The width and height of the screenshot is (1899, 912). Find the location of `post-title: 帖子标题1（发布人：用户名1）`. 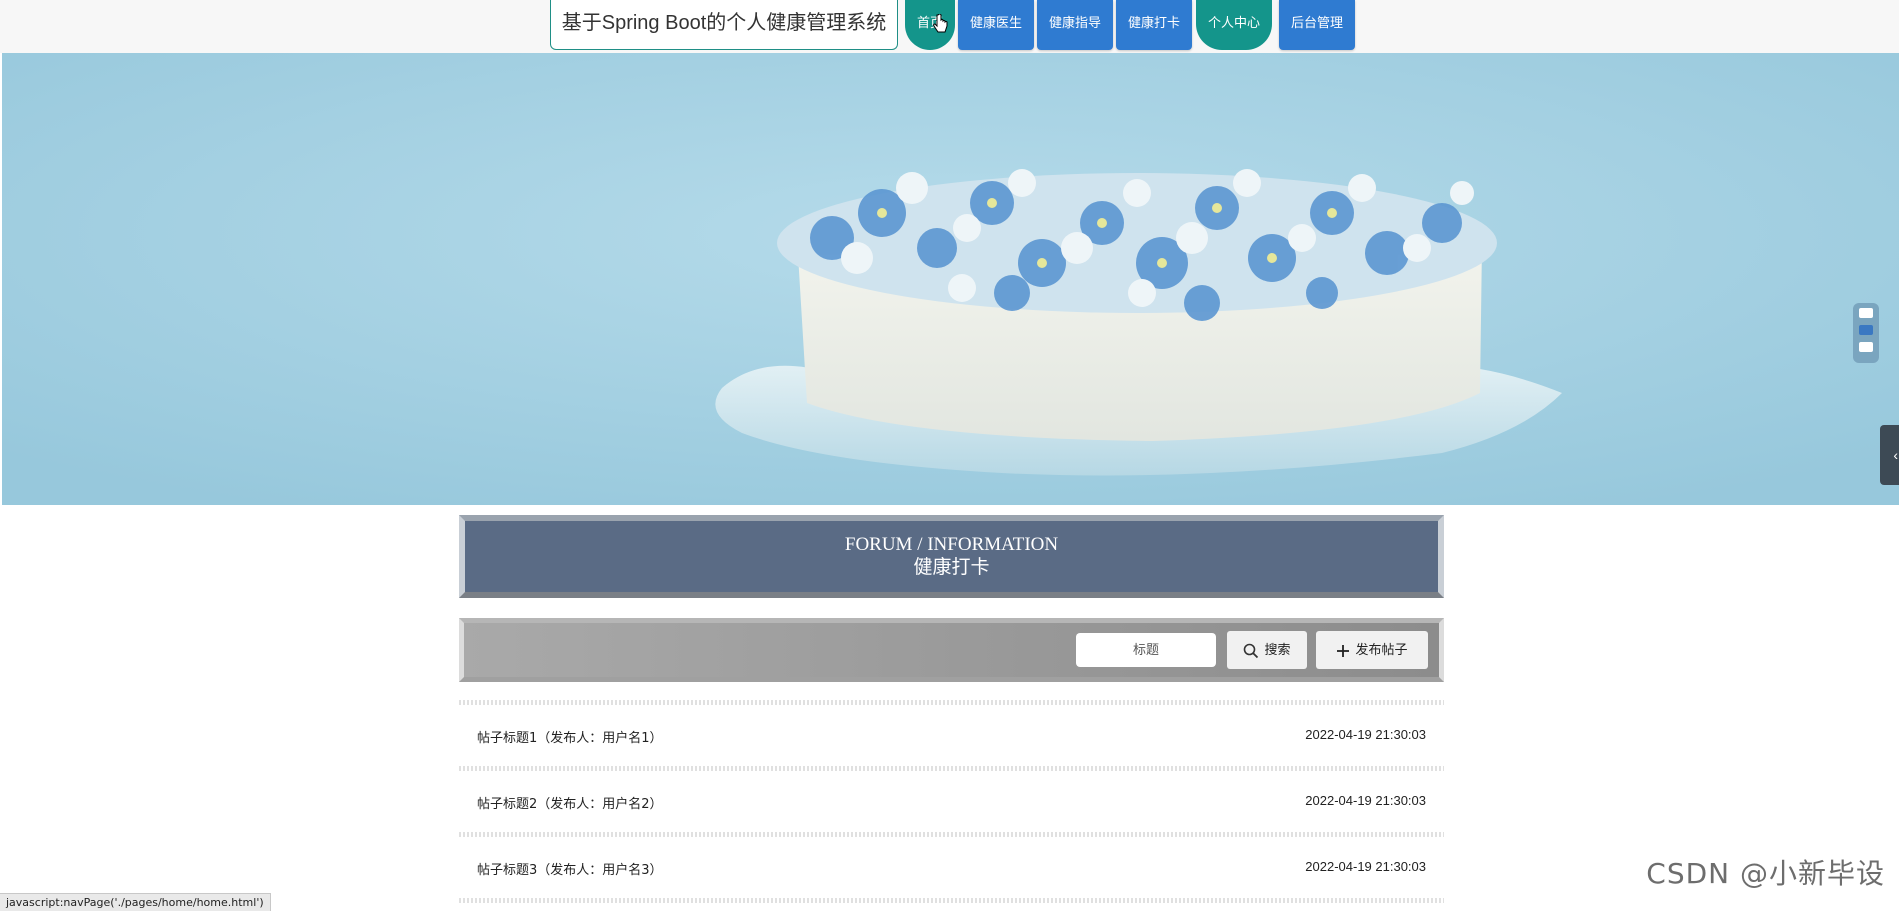

post-title: 帖子标题1（发布人：用户名1） is located at coordinates (570, 736).